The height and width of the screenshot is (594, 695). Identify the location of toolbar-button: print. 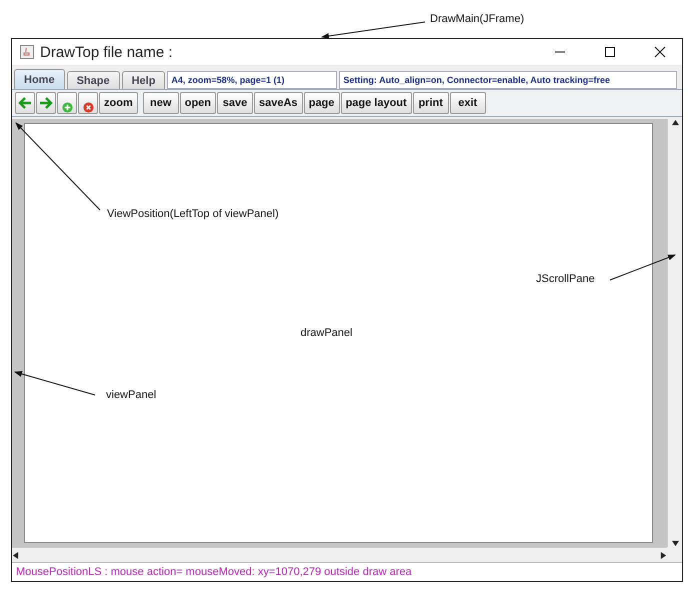
(430, 103).